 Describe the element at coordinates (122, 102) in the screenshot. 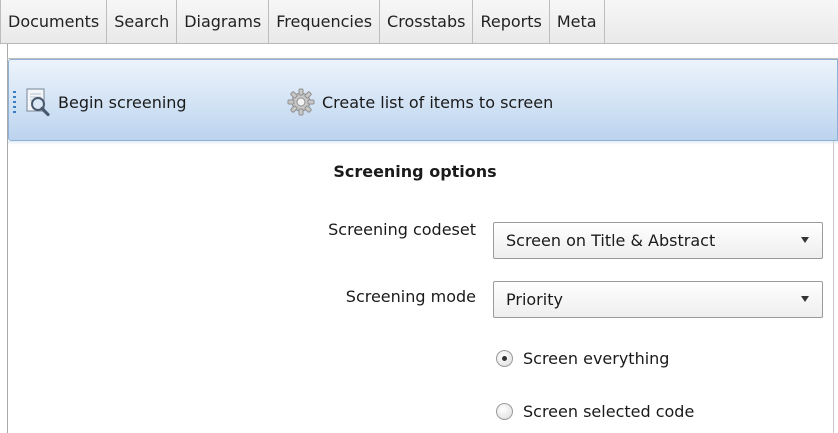

I see `begin-screening-label: Begin screening` at that location.